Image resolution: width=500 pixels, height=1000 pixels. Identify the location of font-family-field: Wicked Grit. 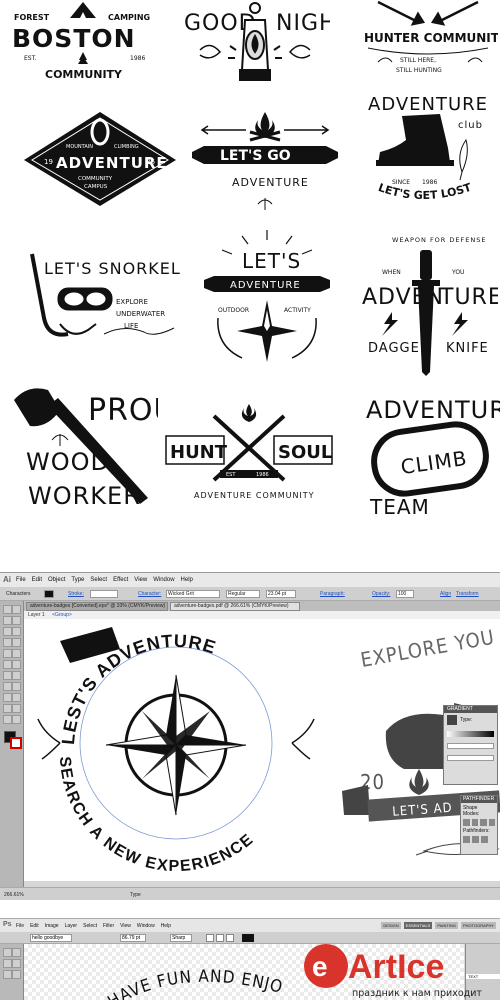
(193, 594).